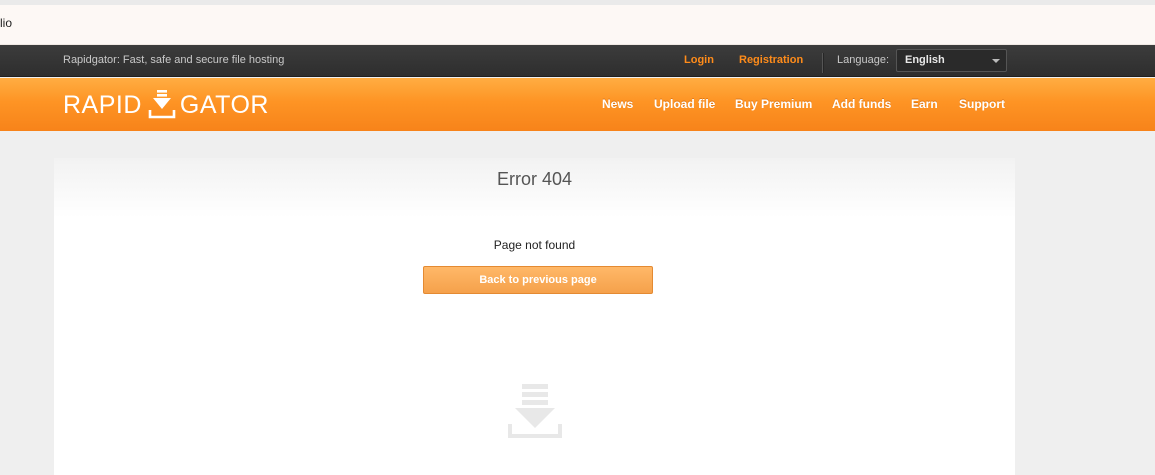  Describe the element at coordinates (924, 104) in the screenshot. I see `nav-earn: Earn` at that location.